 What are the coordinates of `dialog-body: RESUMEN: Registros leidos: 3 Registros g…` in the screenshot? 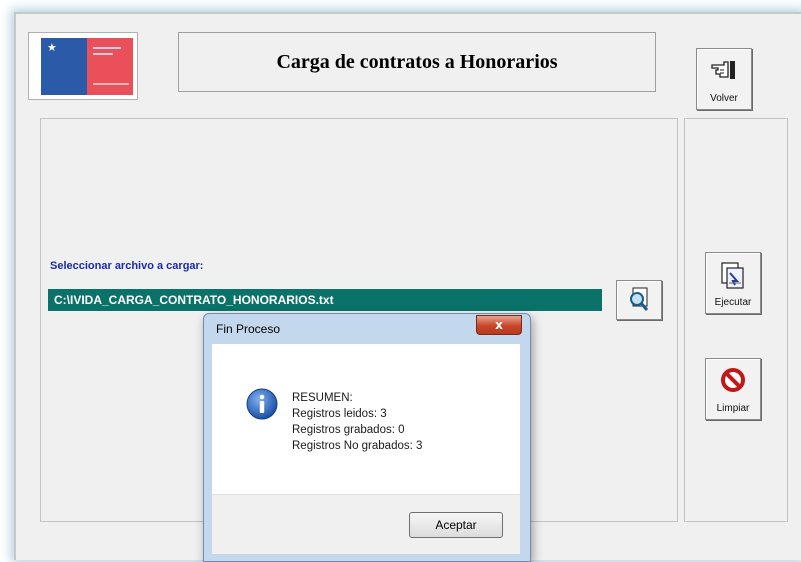 It's located at (366, 419).